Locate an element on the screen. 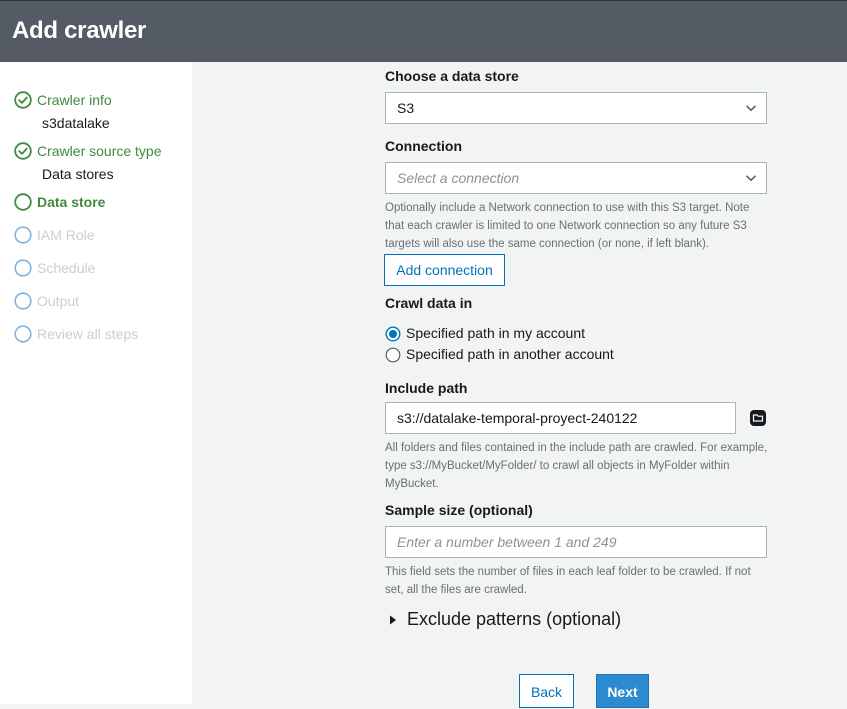 Image resolution: width=847 pixels, height=709 pixels. step-label: IAM Role is located at coordinates (66, 235).